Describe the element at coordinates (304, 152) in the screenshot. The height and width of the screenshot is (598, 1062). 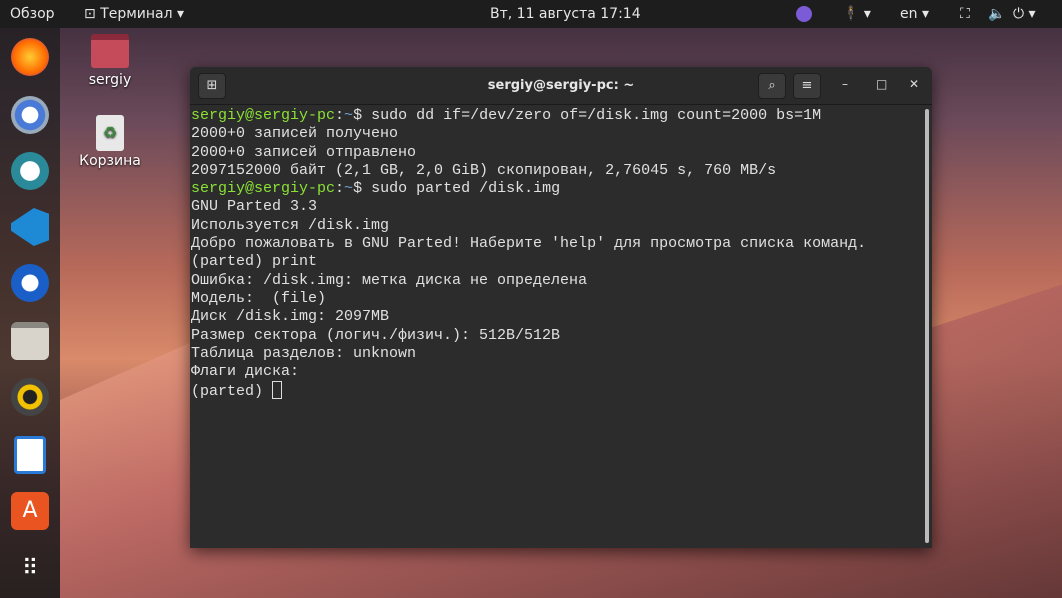
I see `output-line: 2000+0 записей отправлено` at that location.